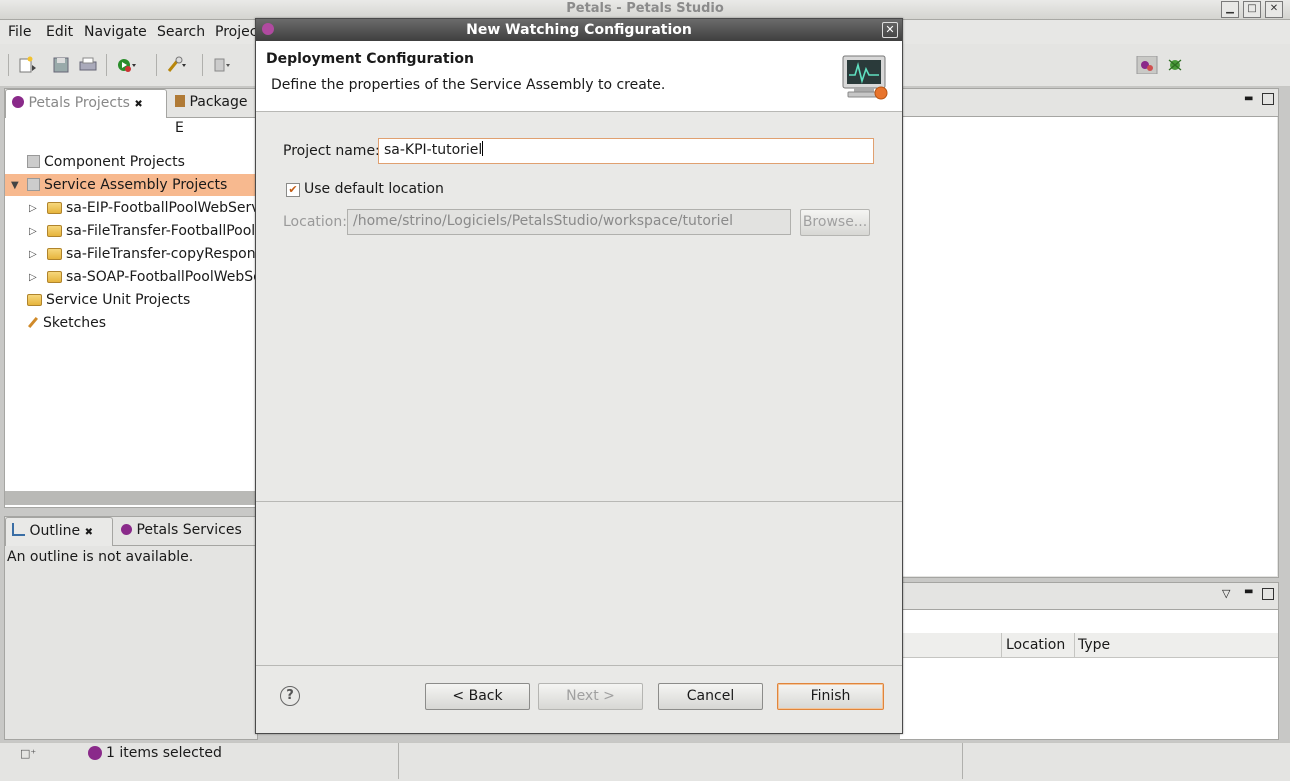 The width and height of the screenshot is (1290, 781). Describe the element at coordinates (433, 150) in the screenshot. I see `project-name-value: sa-KPI-tutoriel` at that location.